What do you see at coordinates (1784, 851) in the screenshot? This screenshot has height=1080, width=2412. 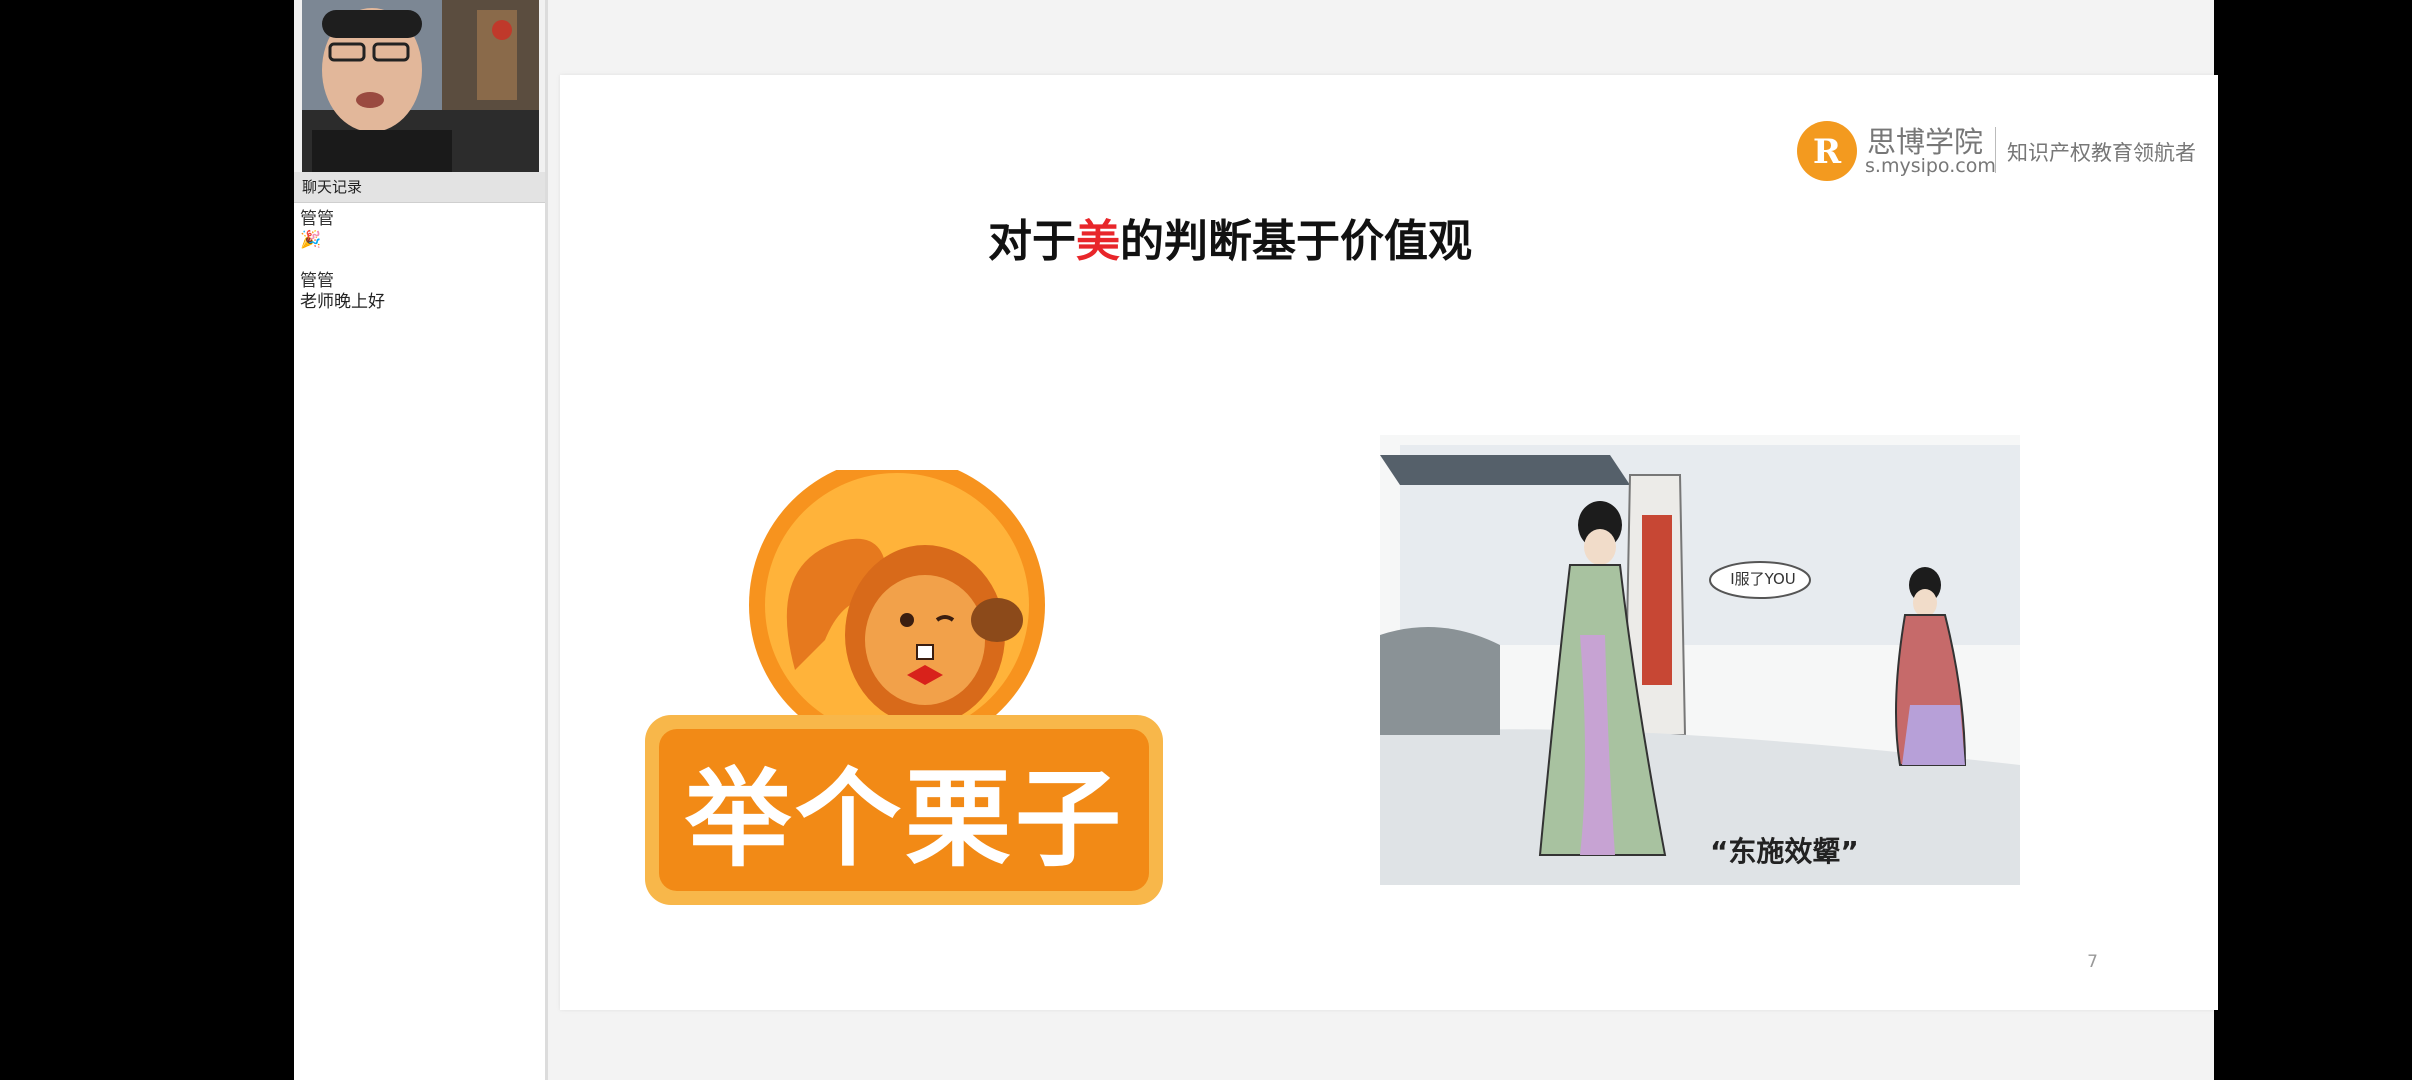 I see `cartoon-caption: “东施效颦”` at bounding box center [1784, 851].